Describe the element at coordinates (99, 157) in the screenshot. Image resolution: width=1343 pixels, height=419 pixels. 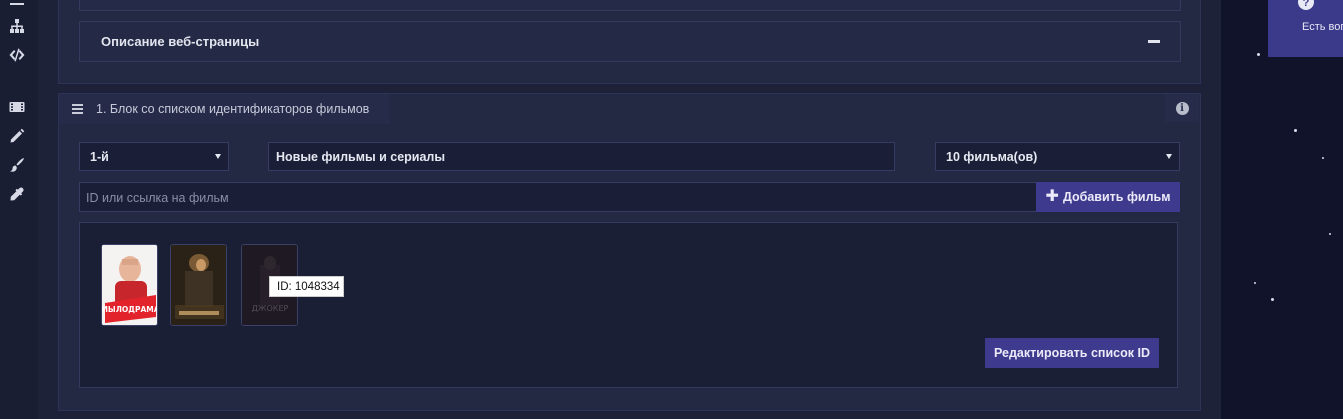
I see `position-select-value: 1-й` at that location.